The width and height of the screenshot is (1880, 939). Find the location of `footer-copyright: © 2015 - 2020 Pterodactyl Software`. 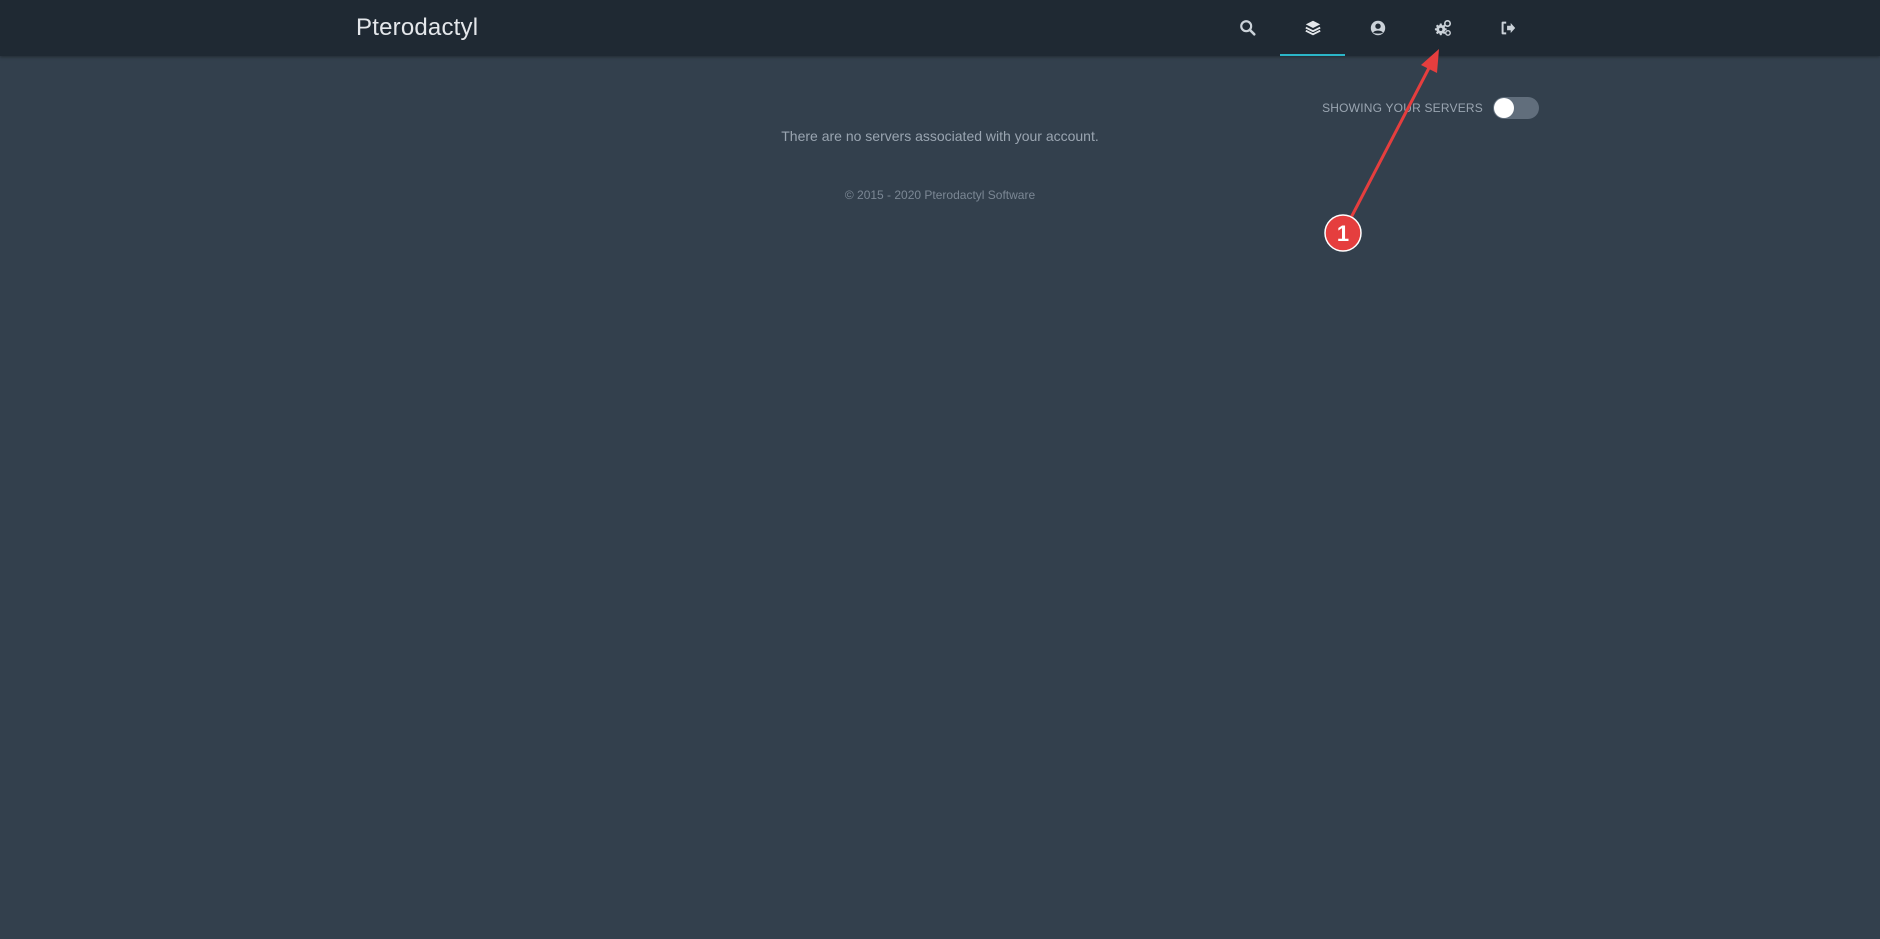

footer-copyright: © 2015 - 2020 Pterodactyl Software is located at coordinates (940, 195).